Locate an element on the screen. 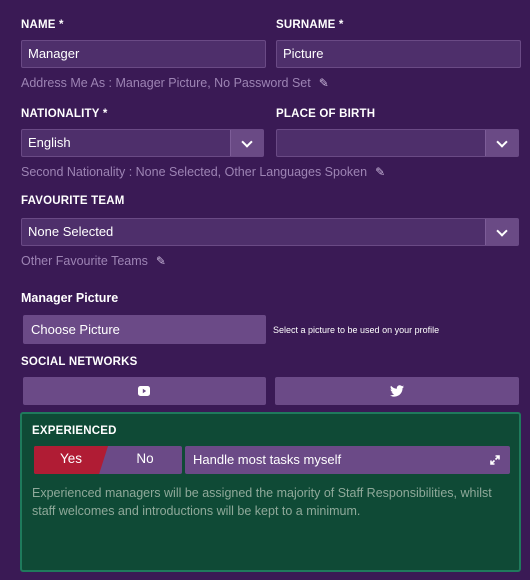 The height and width of the screenshot is (580, 530). nationality-label: NATIONALITY * is located at coordinates (64, 114).